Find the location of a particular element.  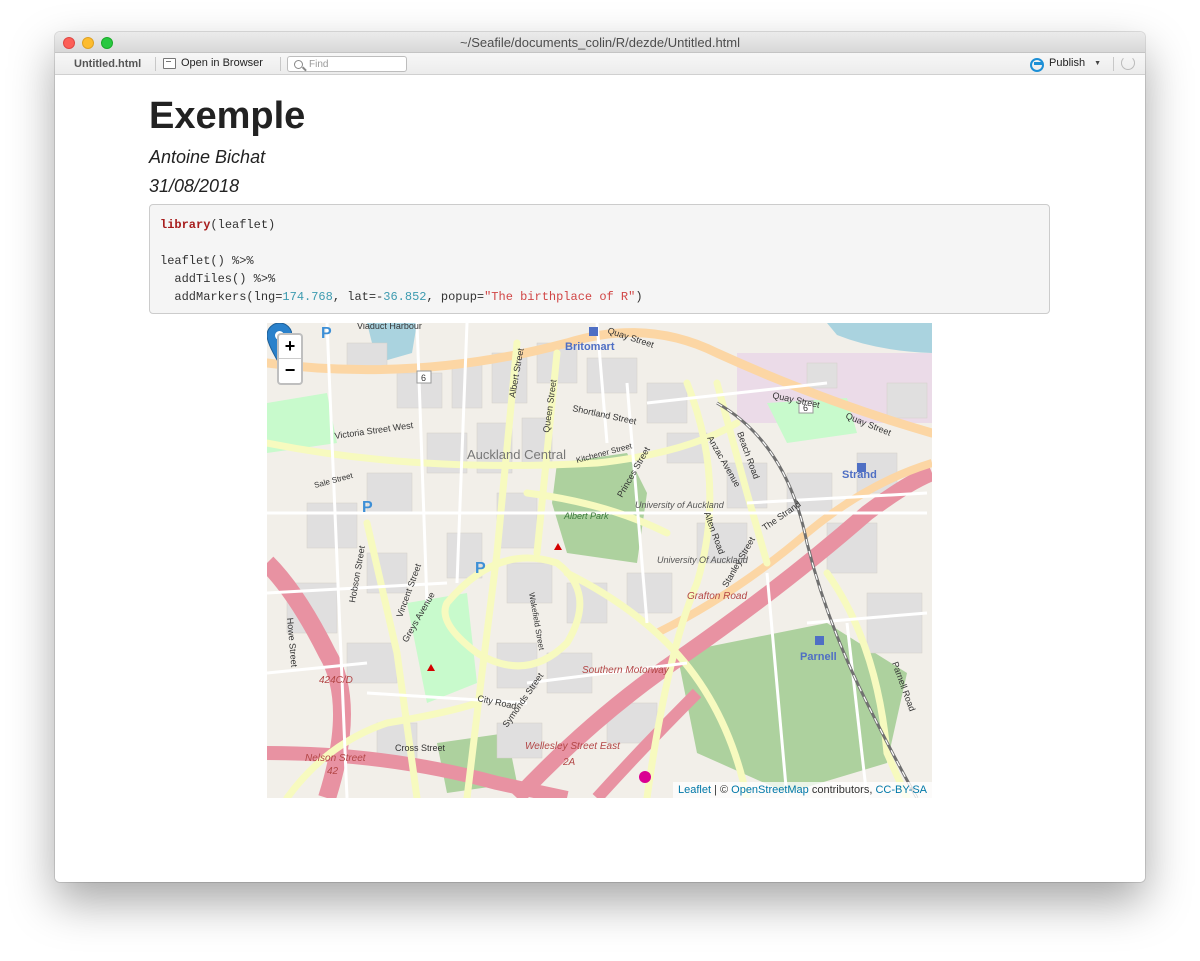

author: Antoine Bichat is located at coordinates (207, 157).